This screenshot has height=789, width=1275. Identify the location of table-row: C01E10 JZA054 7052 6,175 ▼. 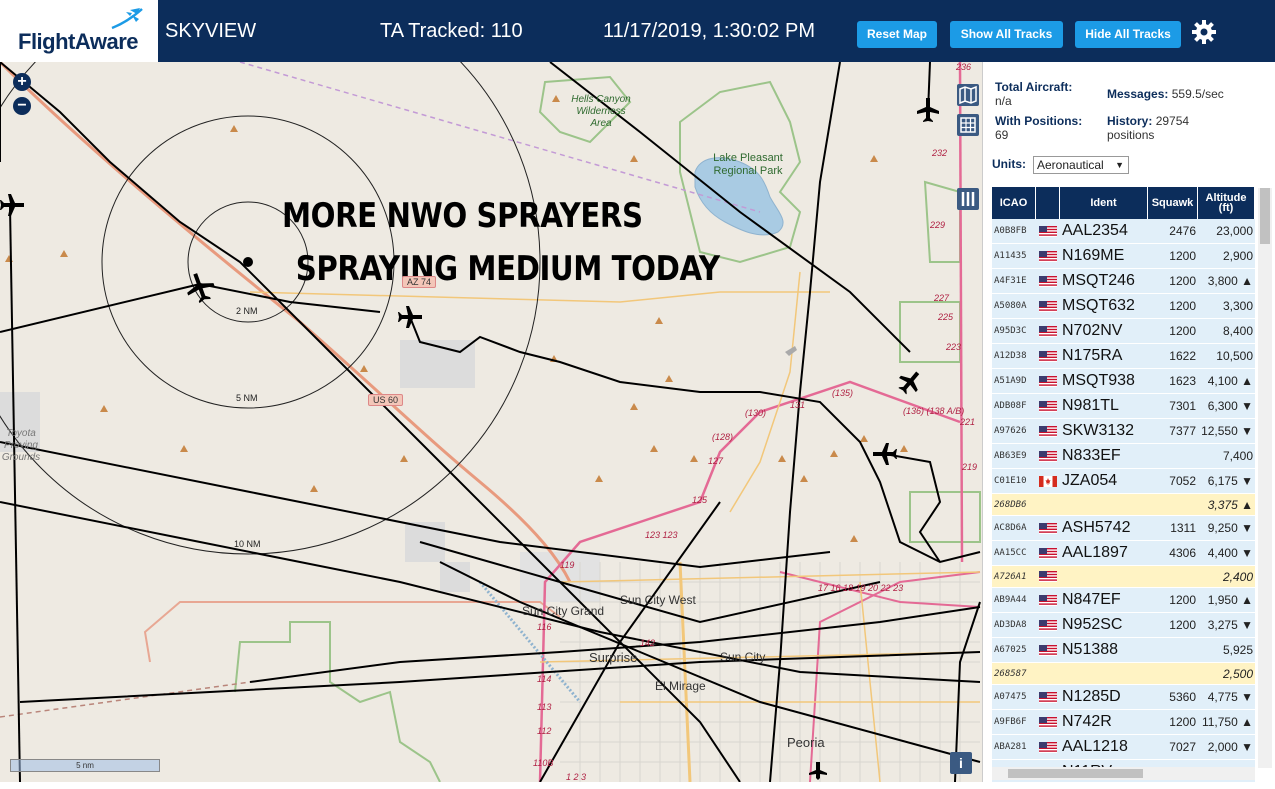
(1123, 481).